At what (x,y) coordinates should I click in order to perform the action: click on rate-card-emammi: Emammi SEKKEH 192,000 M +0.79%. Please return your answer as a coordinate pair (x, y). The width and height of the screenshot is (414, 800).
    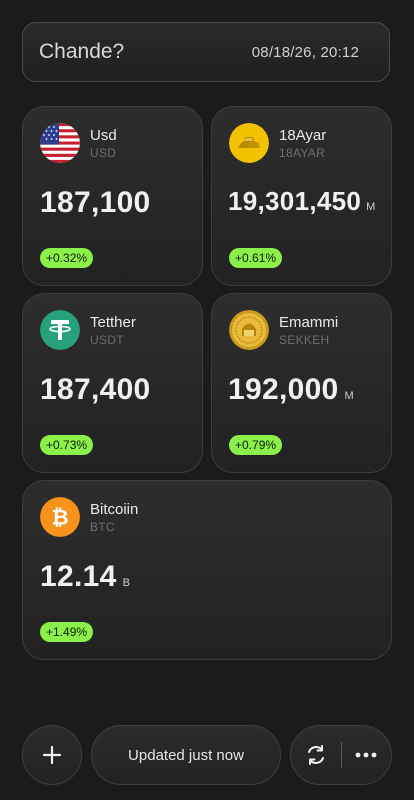
    Looking at the image, I should click on (301, 383).